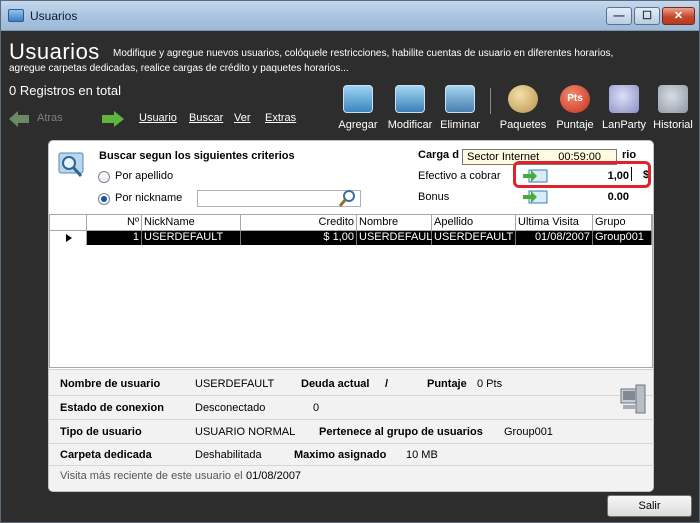 The width and height of the screenshot is (700, 523). What do you see at coordinates (113, 119) in the screenshot?
I see `forward-arrow-icon` at bounding box center [113, 119].